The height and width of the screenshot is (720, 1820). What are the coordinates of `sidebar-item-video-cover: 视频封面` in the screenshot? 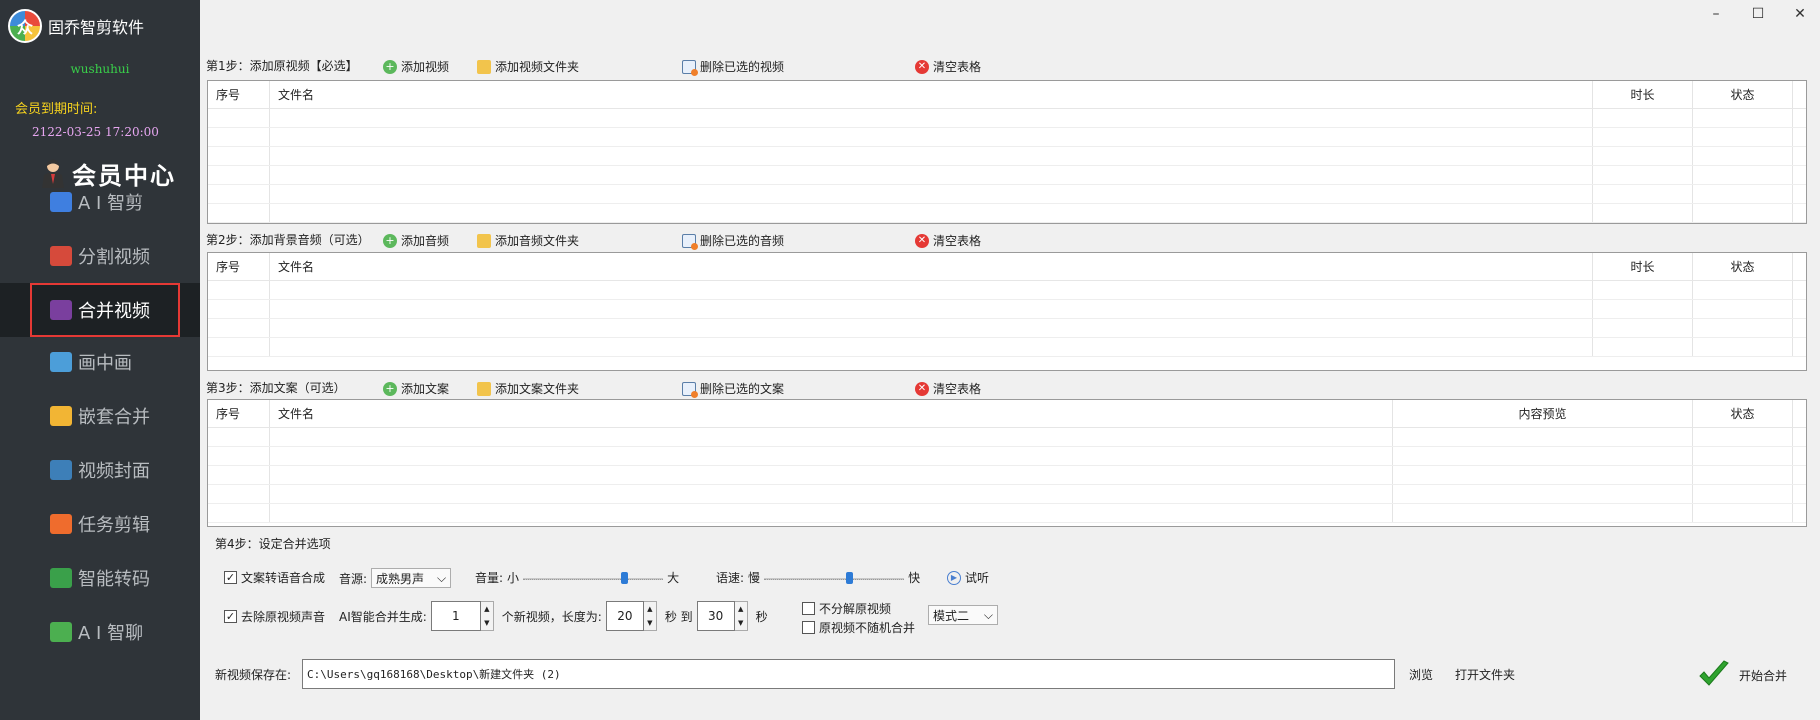 It's located at (100, 470).